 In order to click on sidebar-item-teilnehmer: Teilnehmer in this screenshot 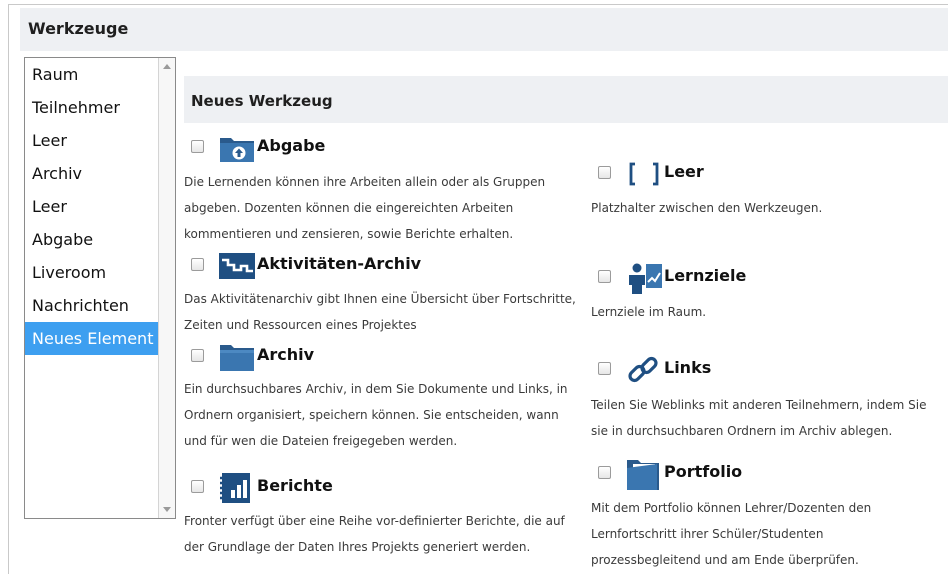, I will do `click(91, 107)`.